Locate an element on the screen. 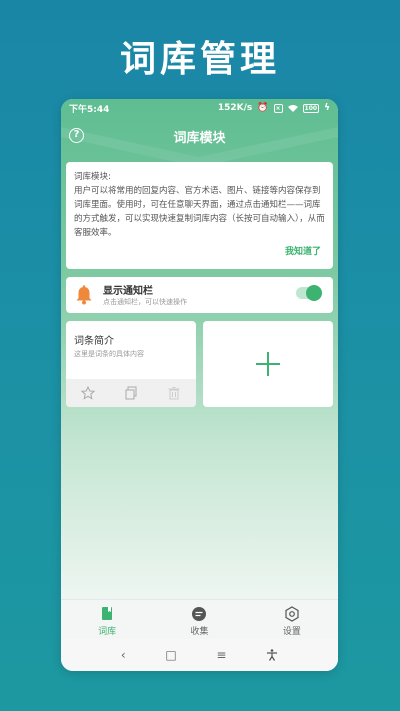  entry-card: 词条简介 这里是词条的具体内容 is located at coordinates (131, 364).